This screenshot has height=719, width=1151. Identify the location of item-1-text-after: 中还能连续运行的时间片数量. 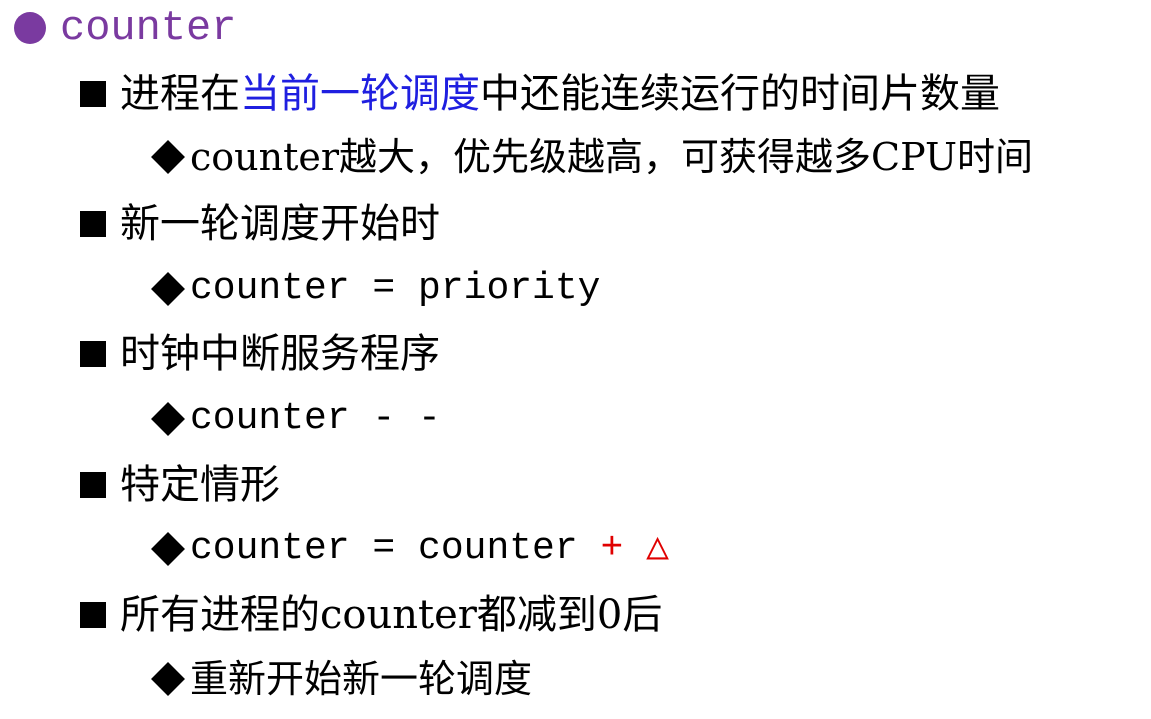
(740, 94).